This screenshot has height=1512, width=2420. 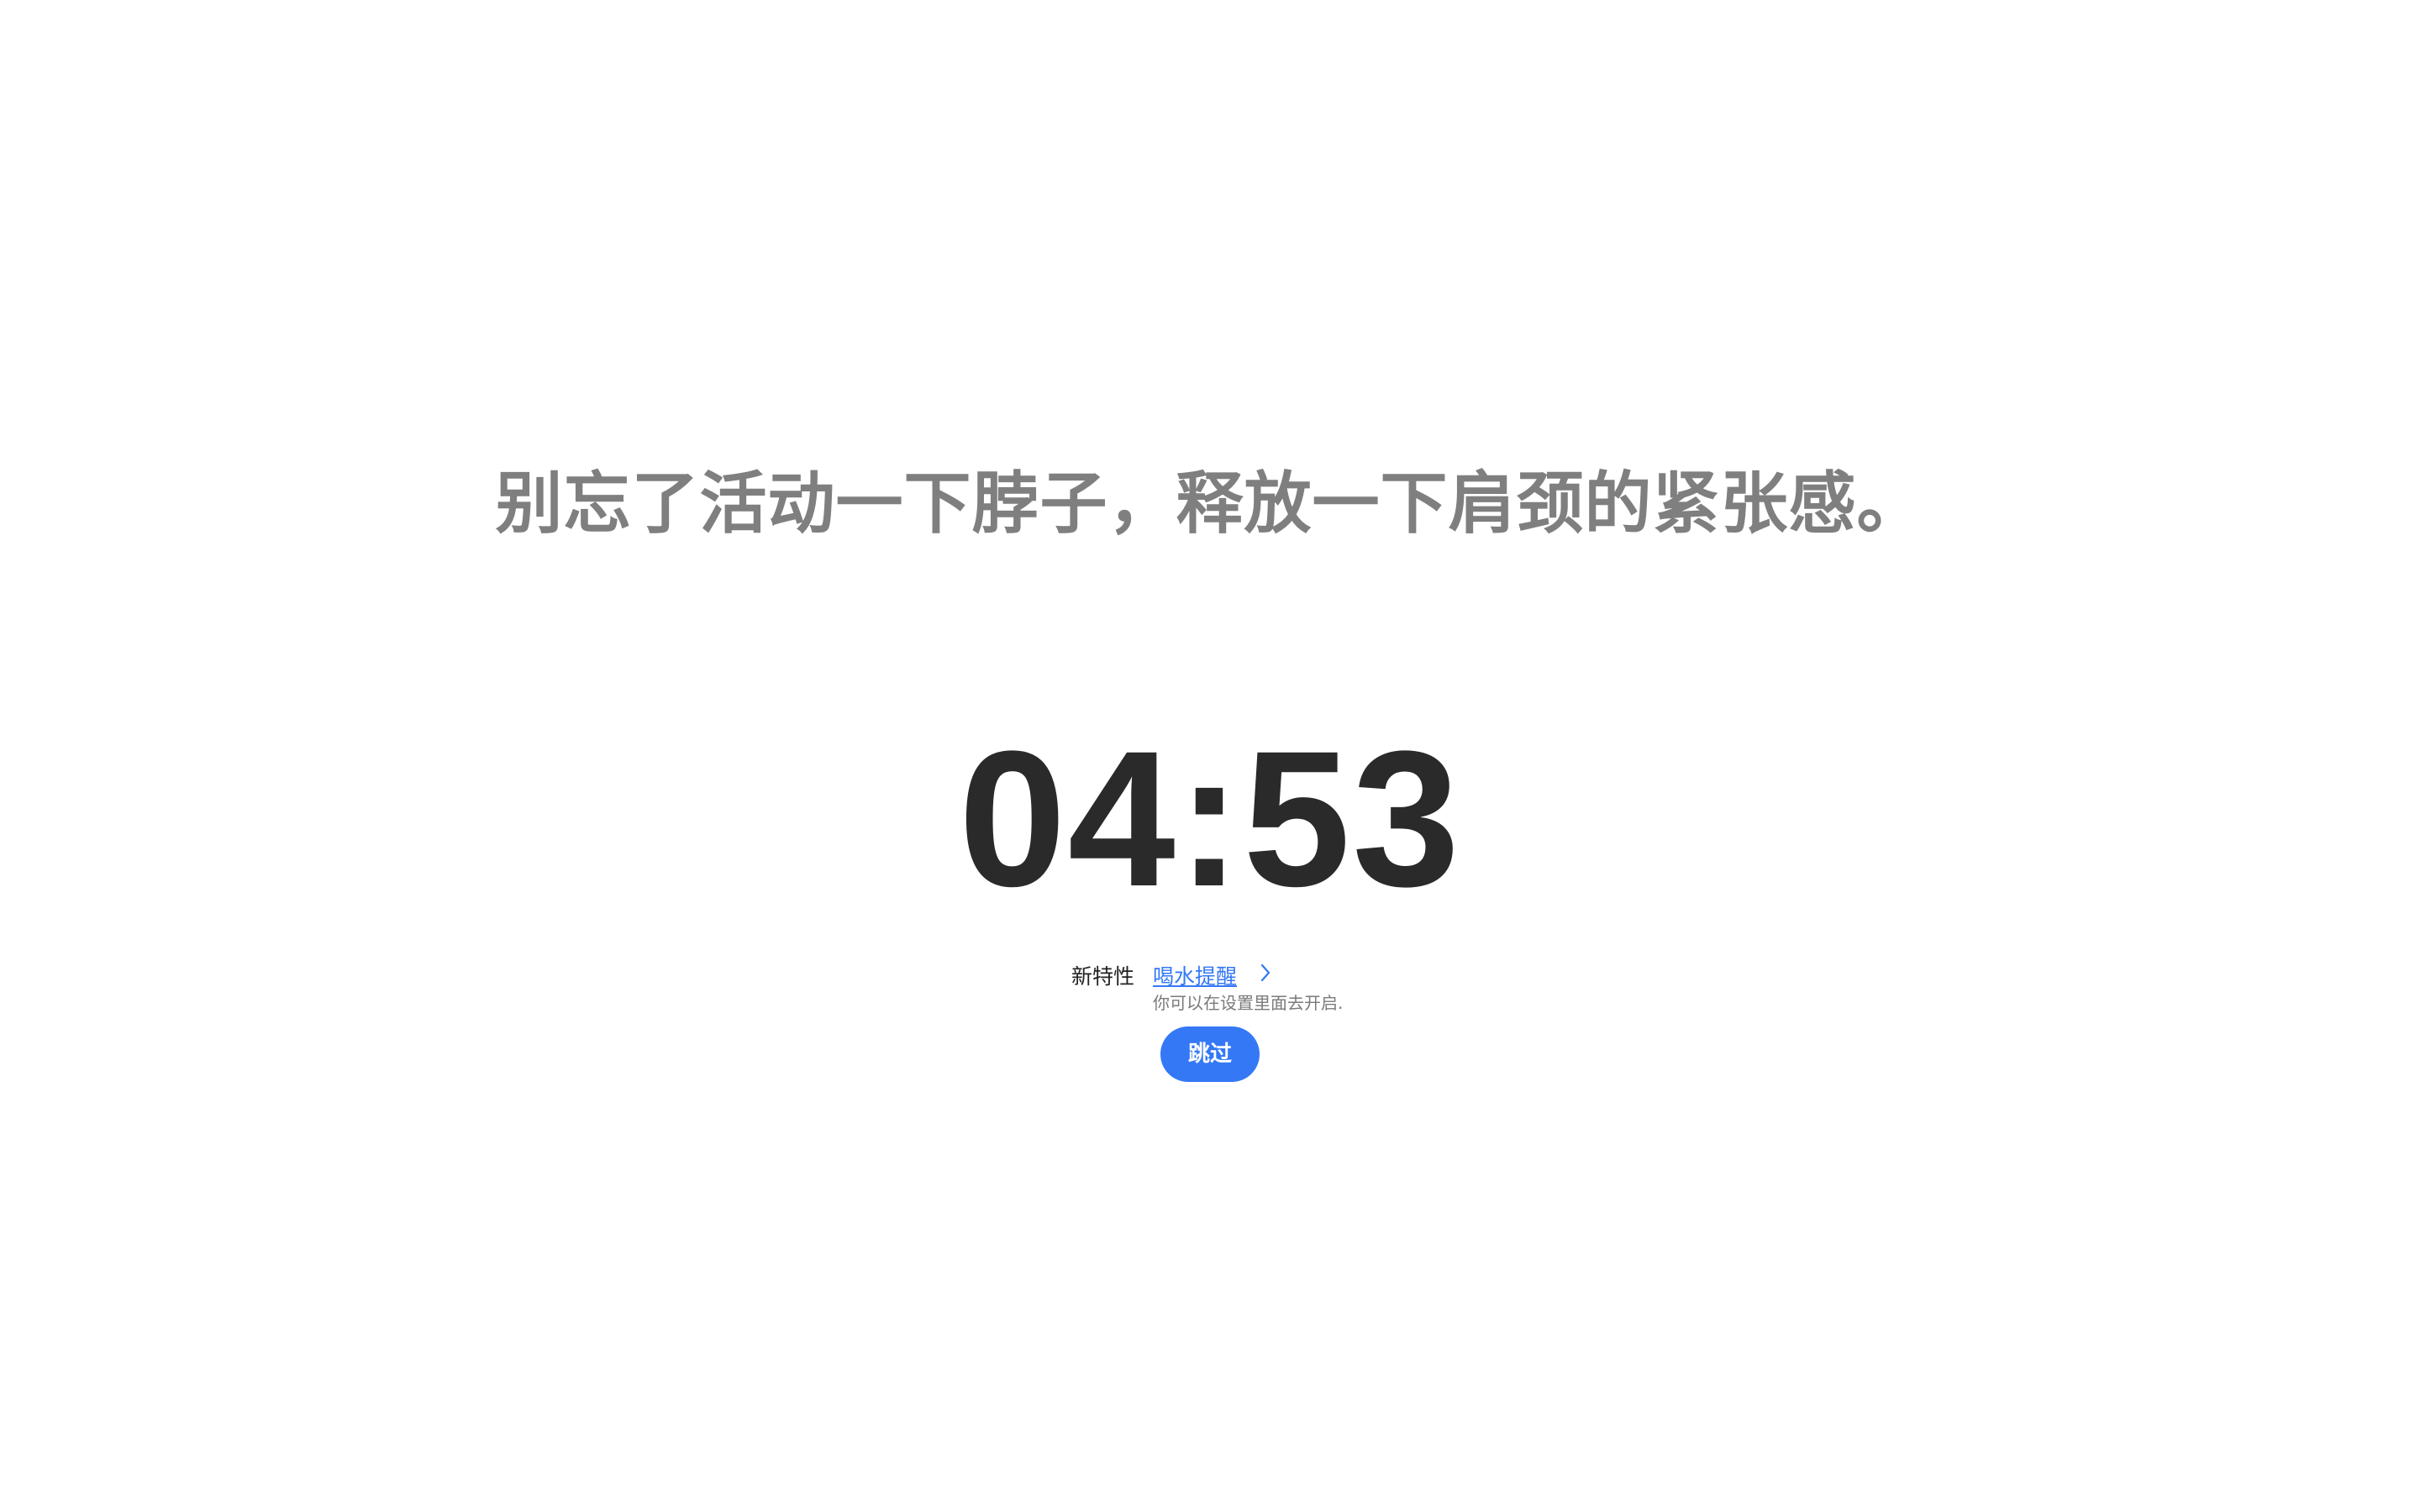 What do you see at coordinates (1210, 819) in the screenshot?
I see `countdown-timer: 04:53` at bounding box center [1210, 819].